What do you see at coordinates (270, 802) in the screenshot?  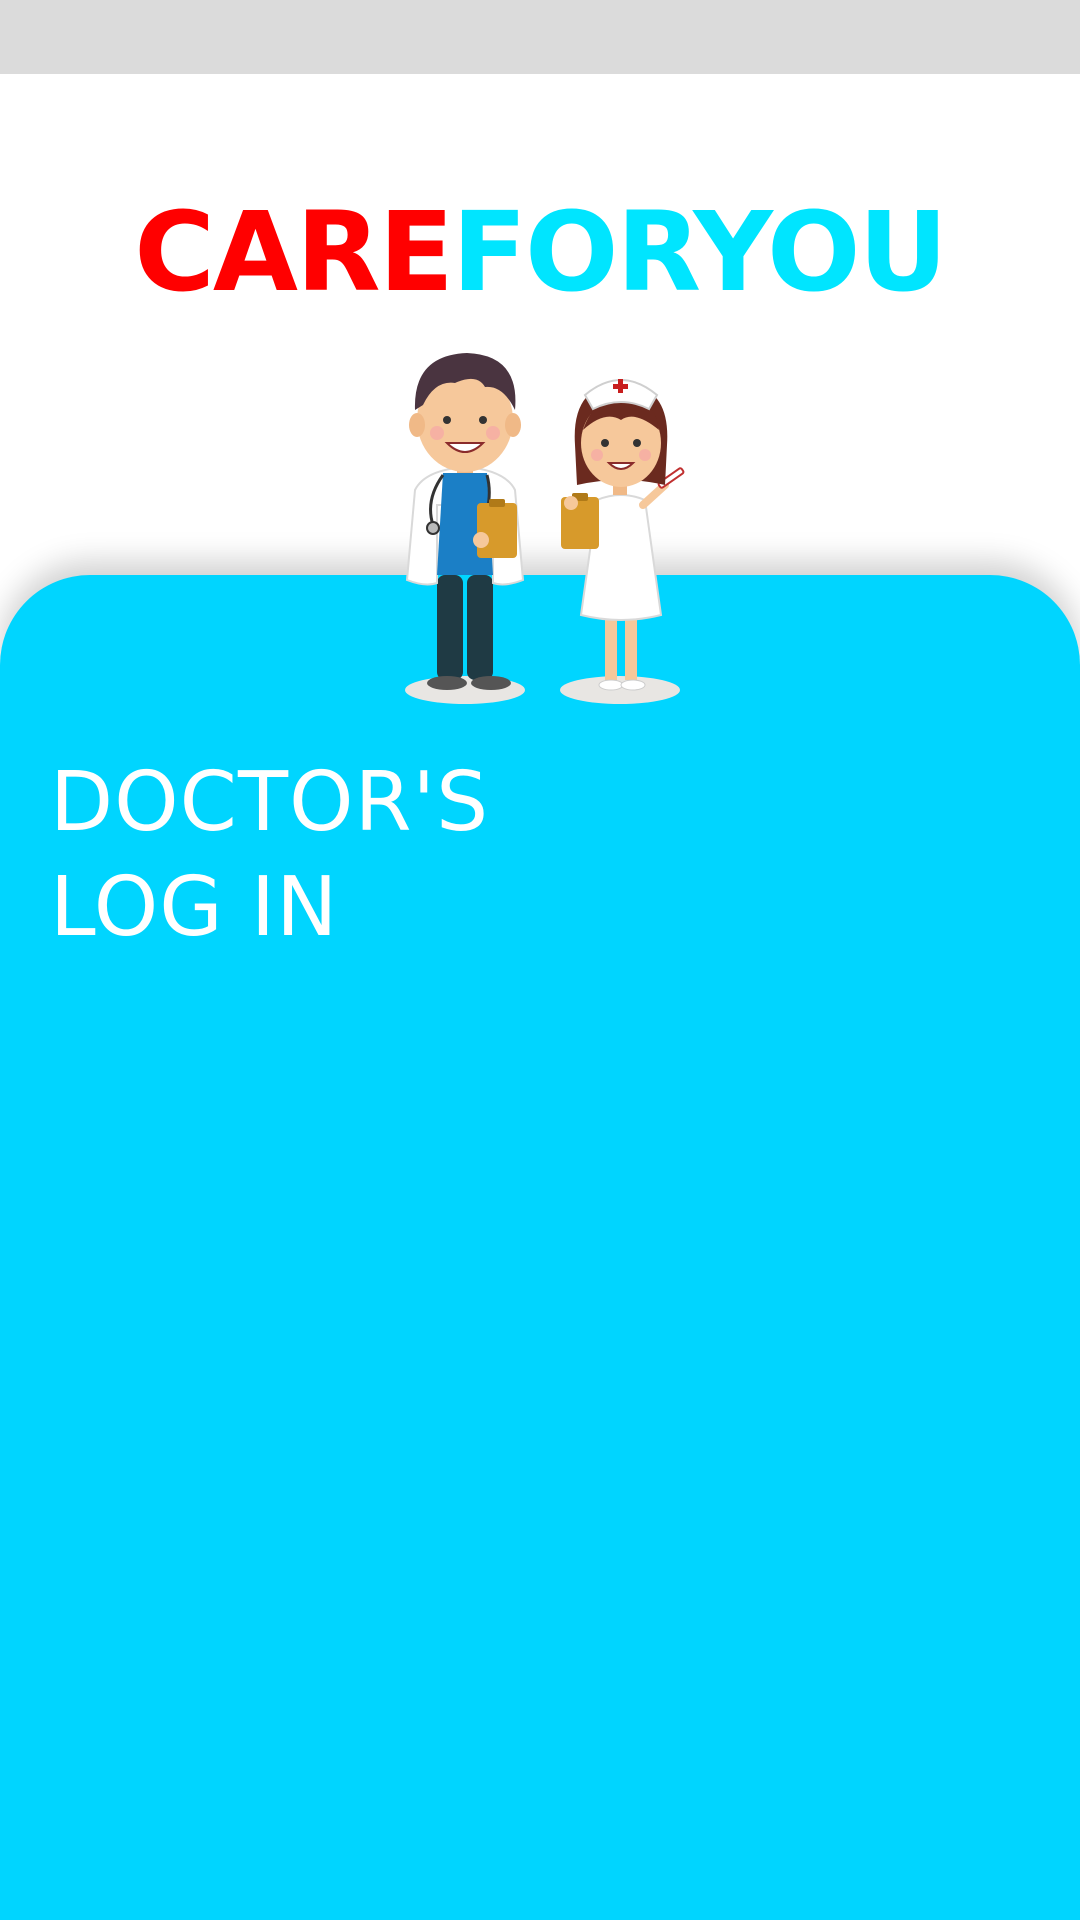 I see `title-line-1: DOCTOR'S` at bounding box center [270, 802].